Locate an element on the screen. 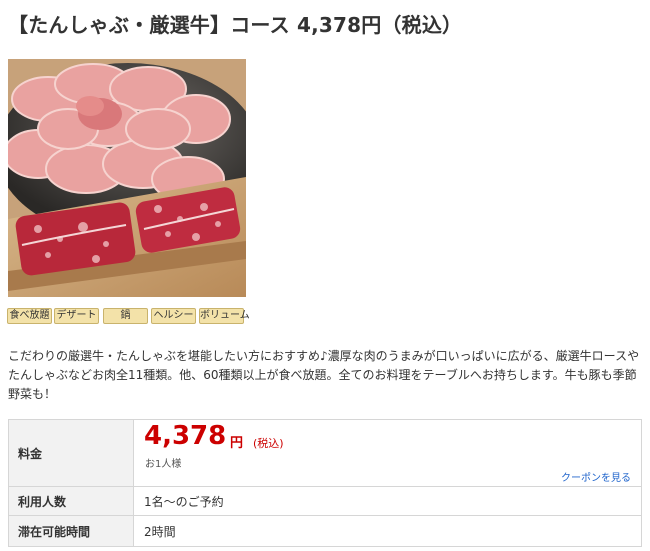 This screenshot has height=551, width=650. tag-volume: ボリューム is located at coordinates (224, 316).